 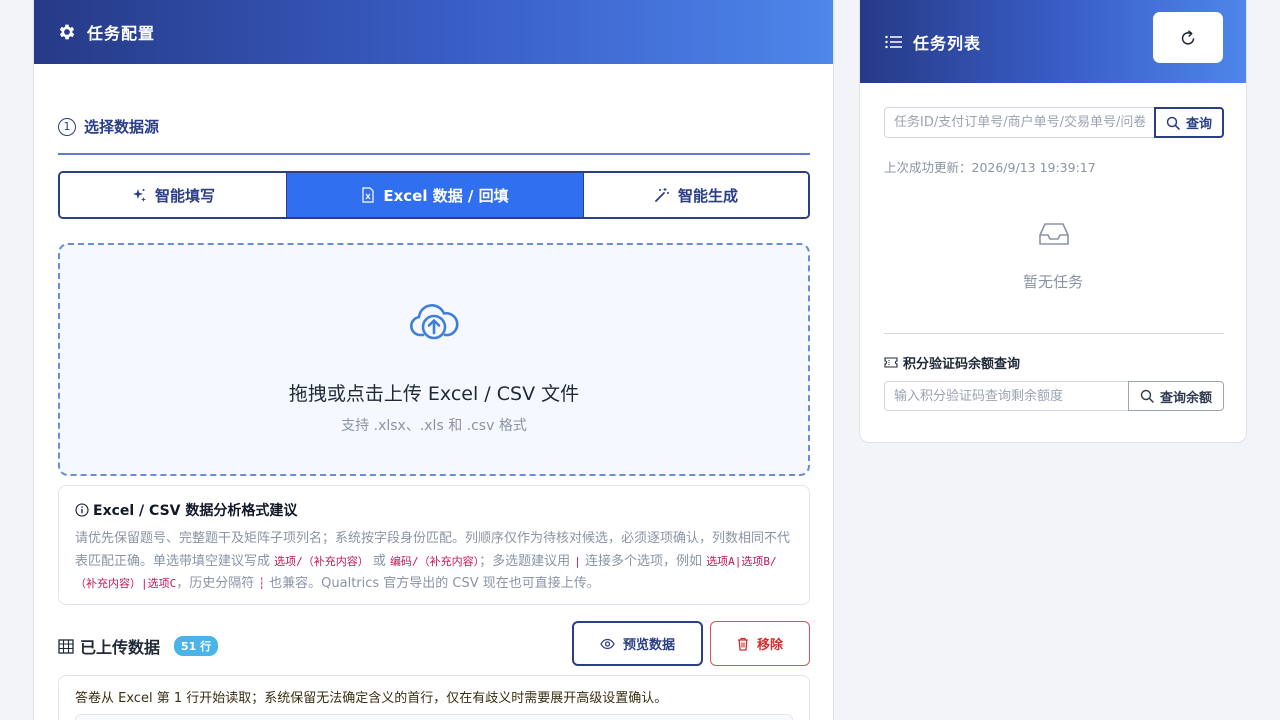 I want to click on tip-code: 编码/（补充内容）, so click(x=435, y=561).